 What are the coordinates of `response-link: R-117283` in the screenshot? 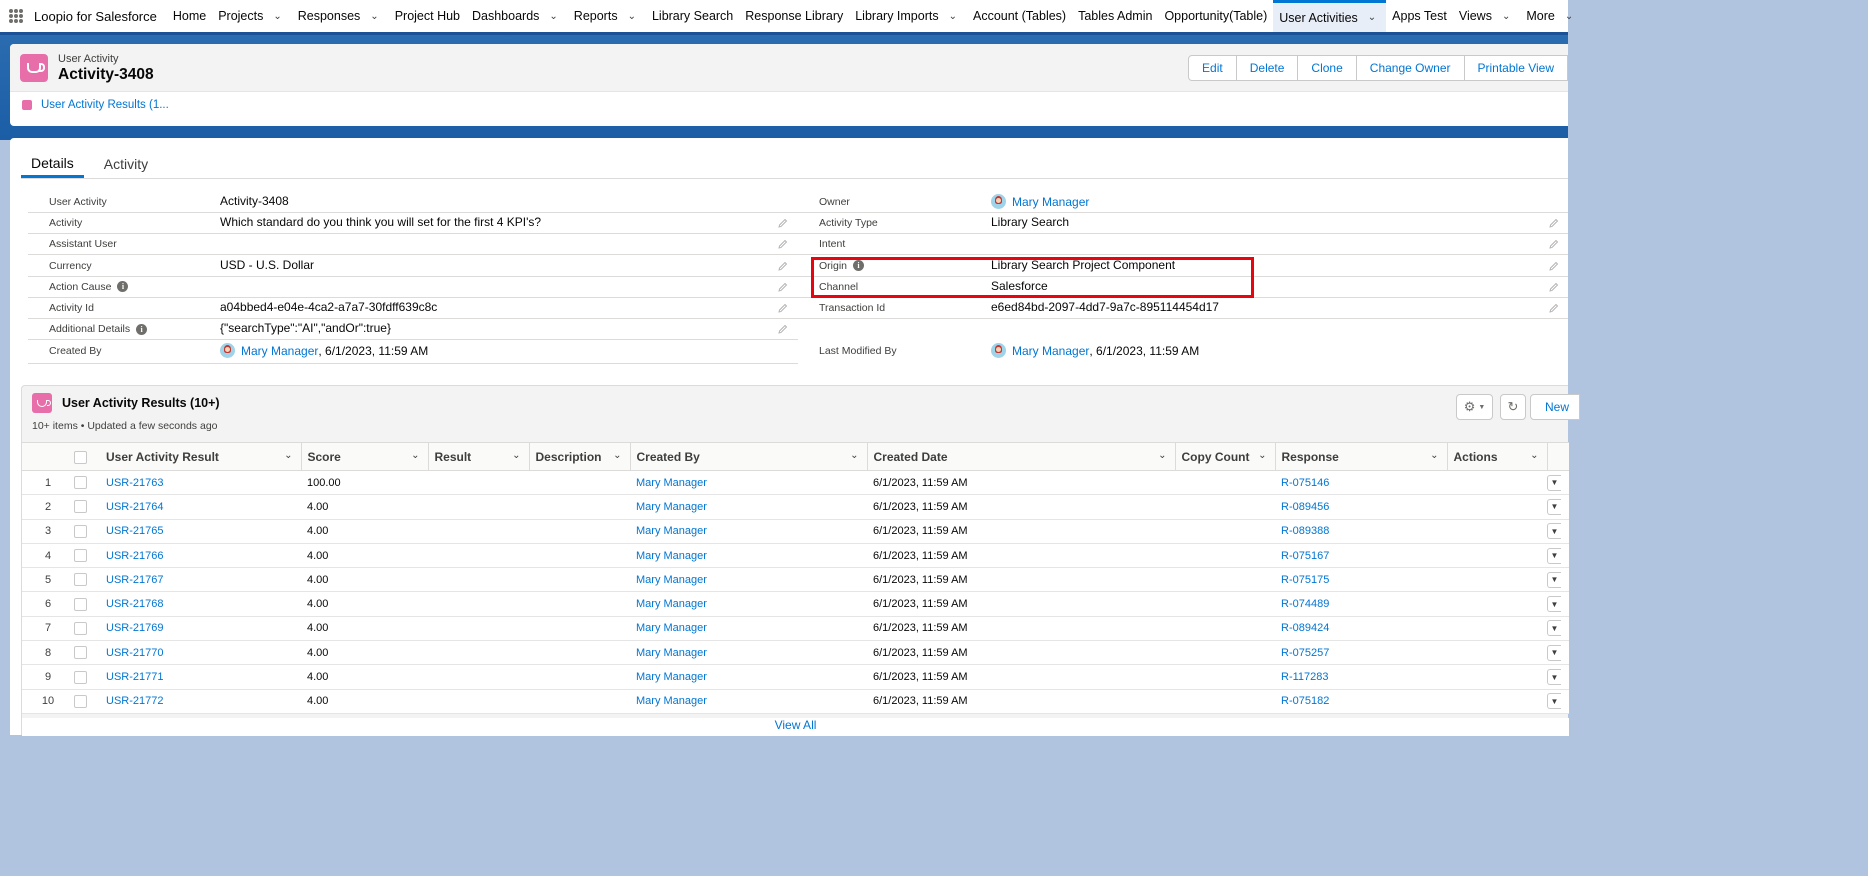 It's located at (1305, 677).